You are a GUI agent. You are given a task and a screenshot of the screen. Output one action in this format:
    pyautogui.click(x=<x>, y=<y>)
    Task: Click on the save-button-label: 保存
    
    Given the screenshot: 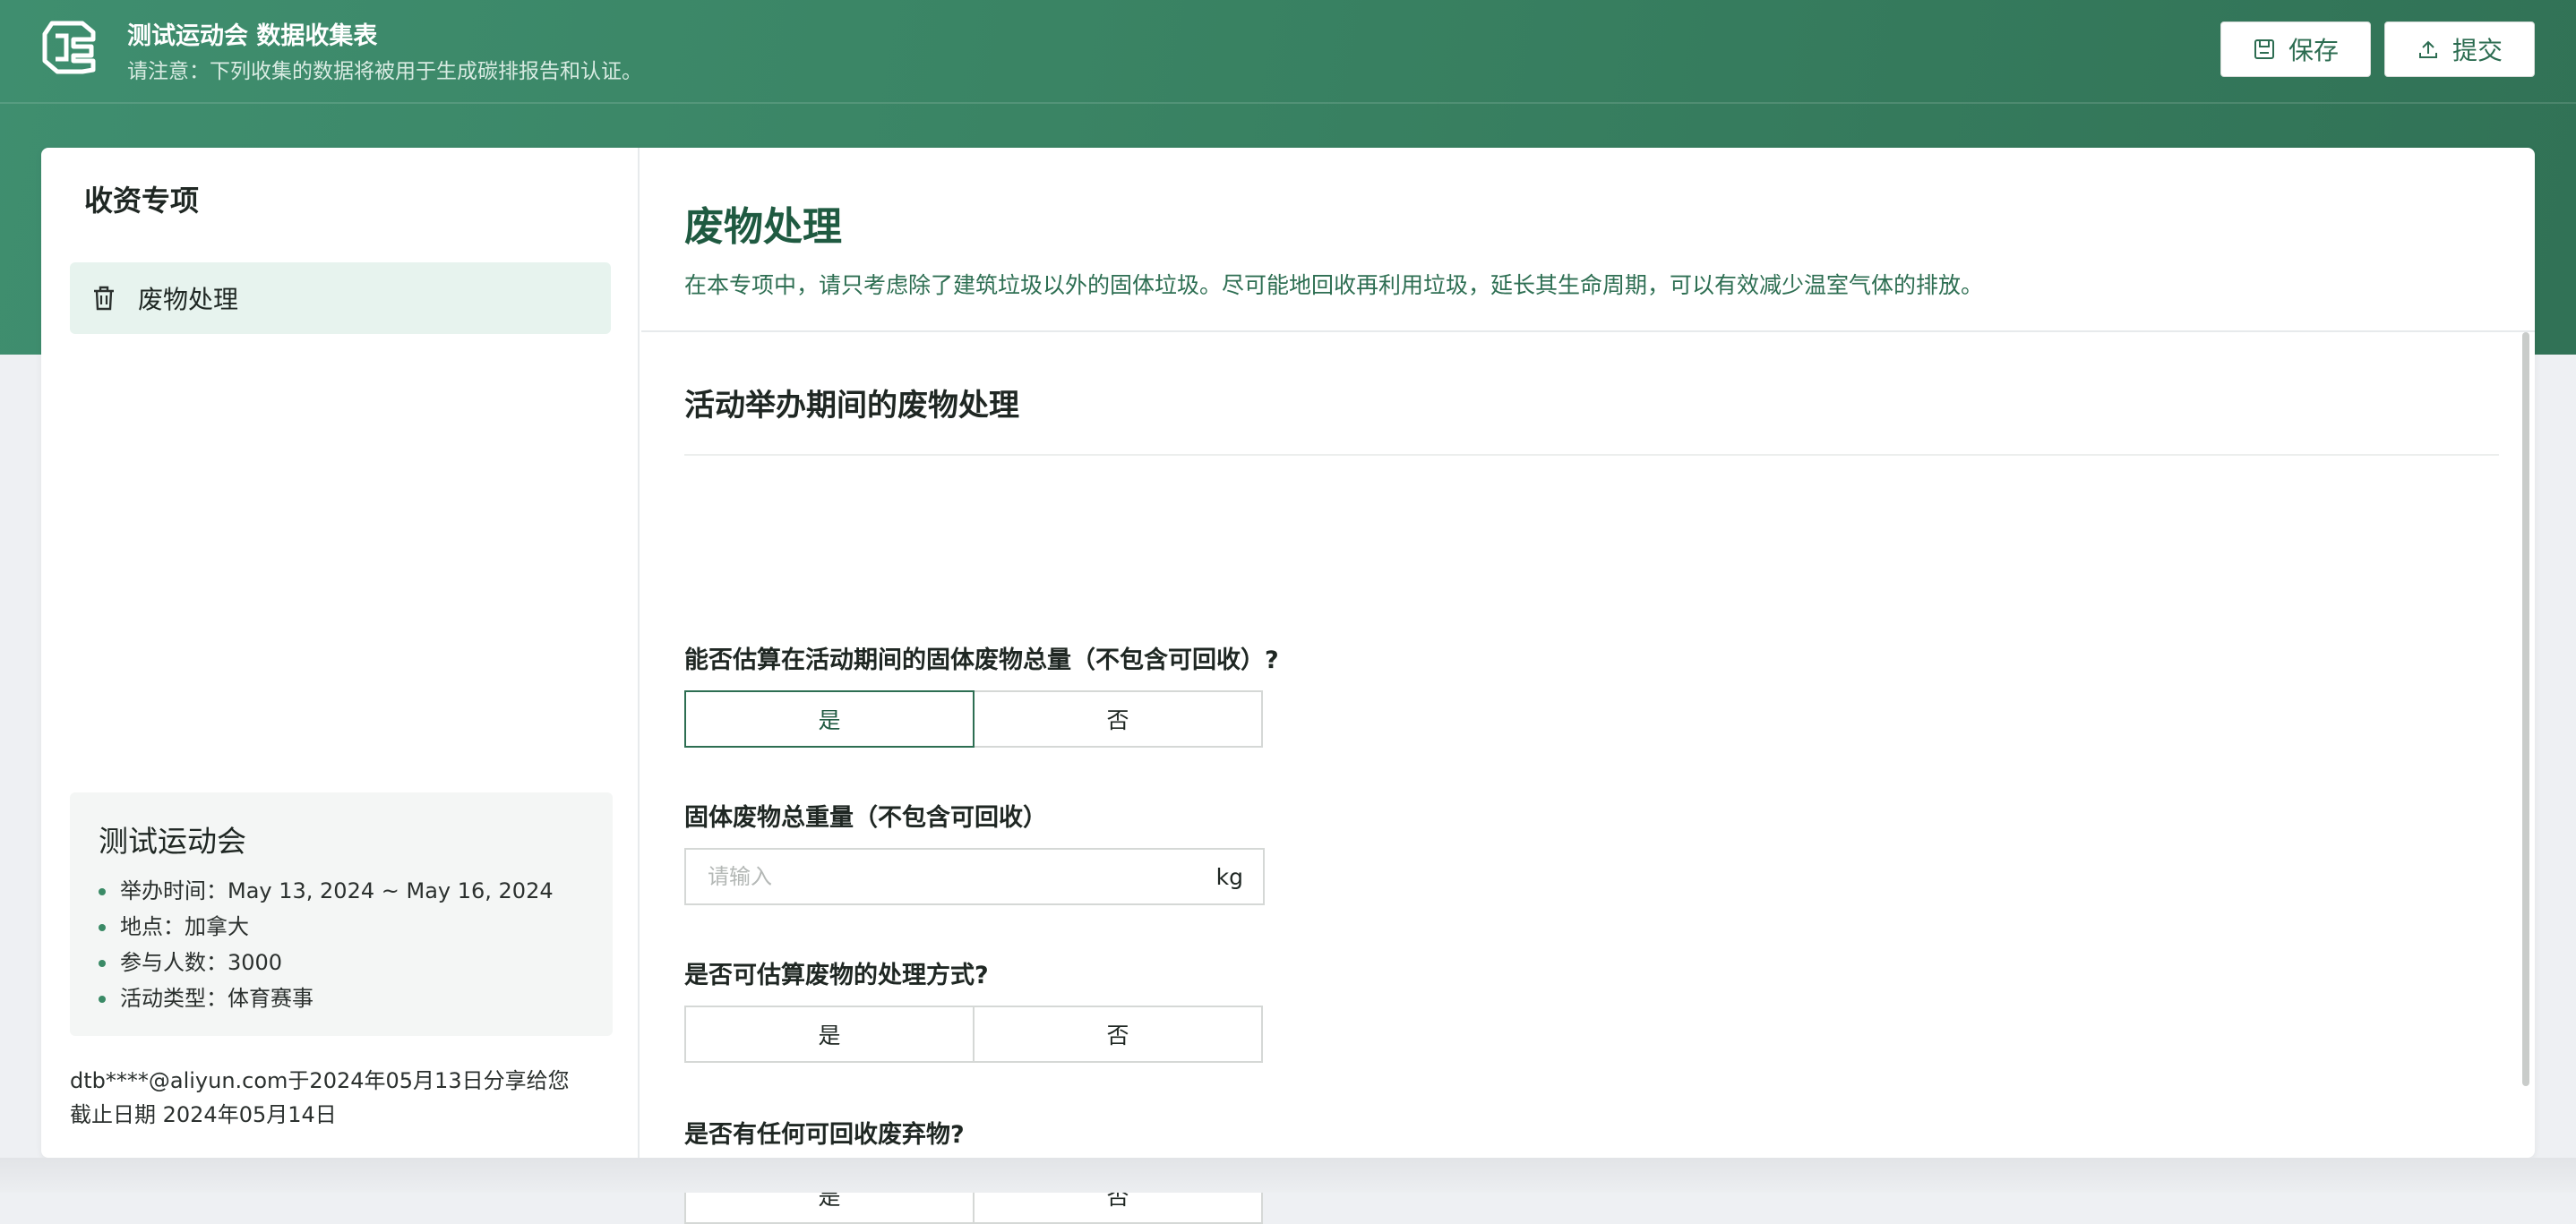 What is the action you would take?
    pyautogui.click(x=2313, y=50)
    